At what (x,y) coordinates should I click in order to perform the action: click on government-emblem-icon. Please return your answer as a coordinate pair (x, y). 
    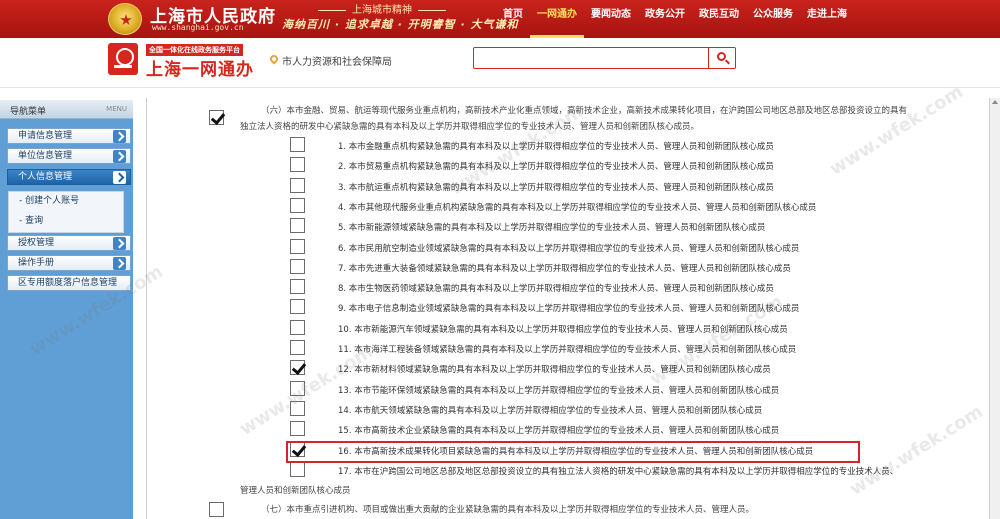
    Looking at the image, I should click on (125, 19).